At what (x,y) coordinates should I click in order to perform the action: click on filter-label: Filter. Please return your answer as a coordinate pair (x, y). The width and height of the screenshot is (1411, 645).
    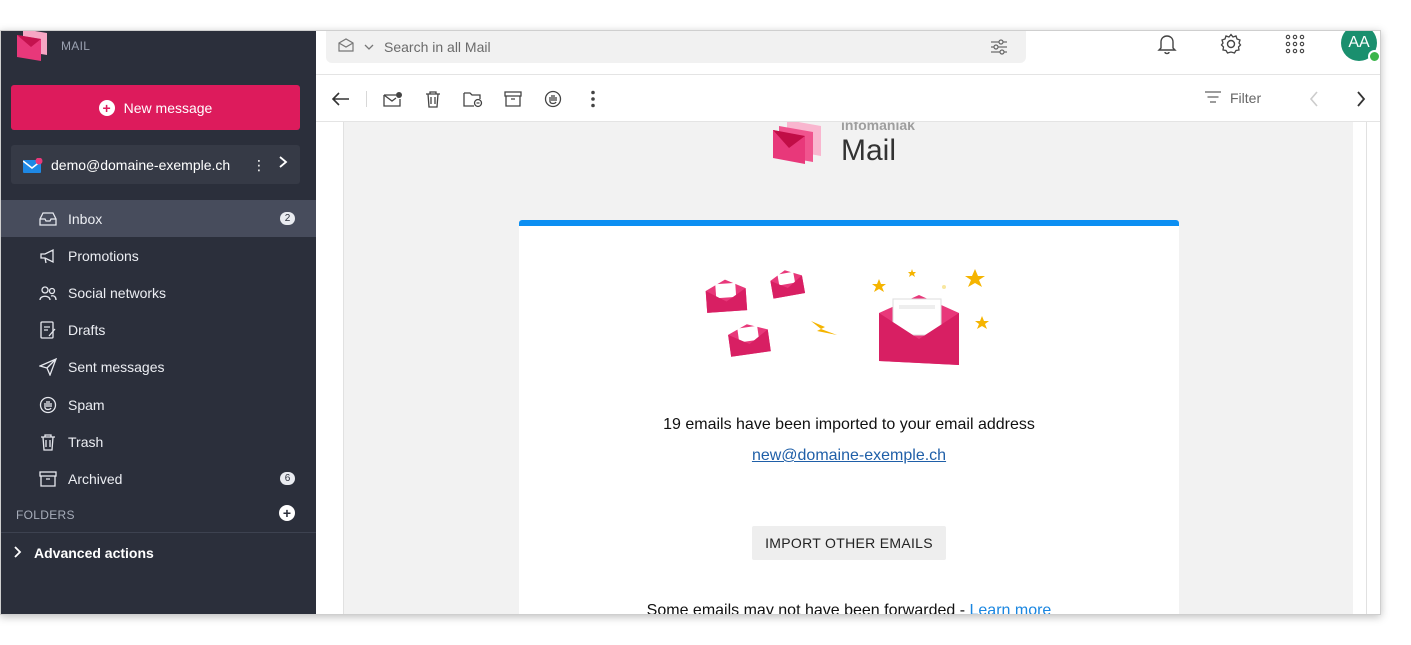
    Looking at the image, I should click on (1246, 98).